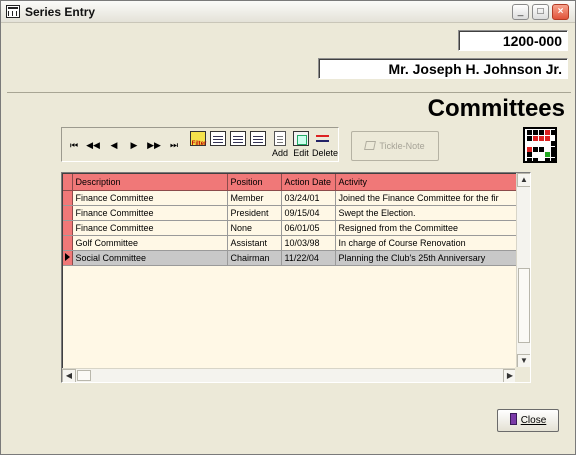  I want to click on close-button: Close, so click(528, 420).